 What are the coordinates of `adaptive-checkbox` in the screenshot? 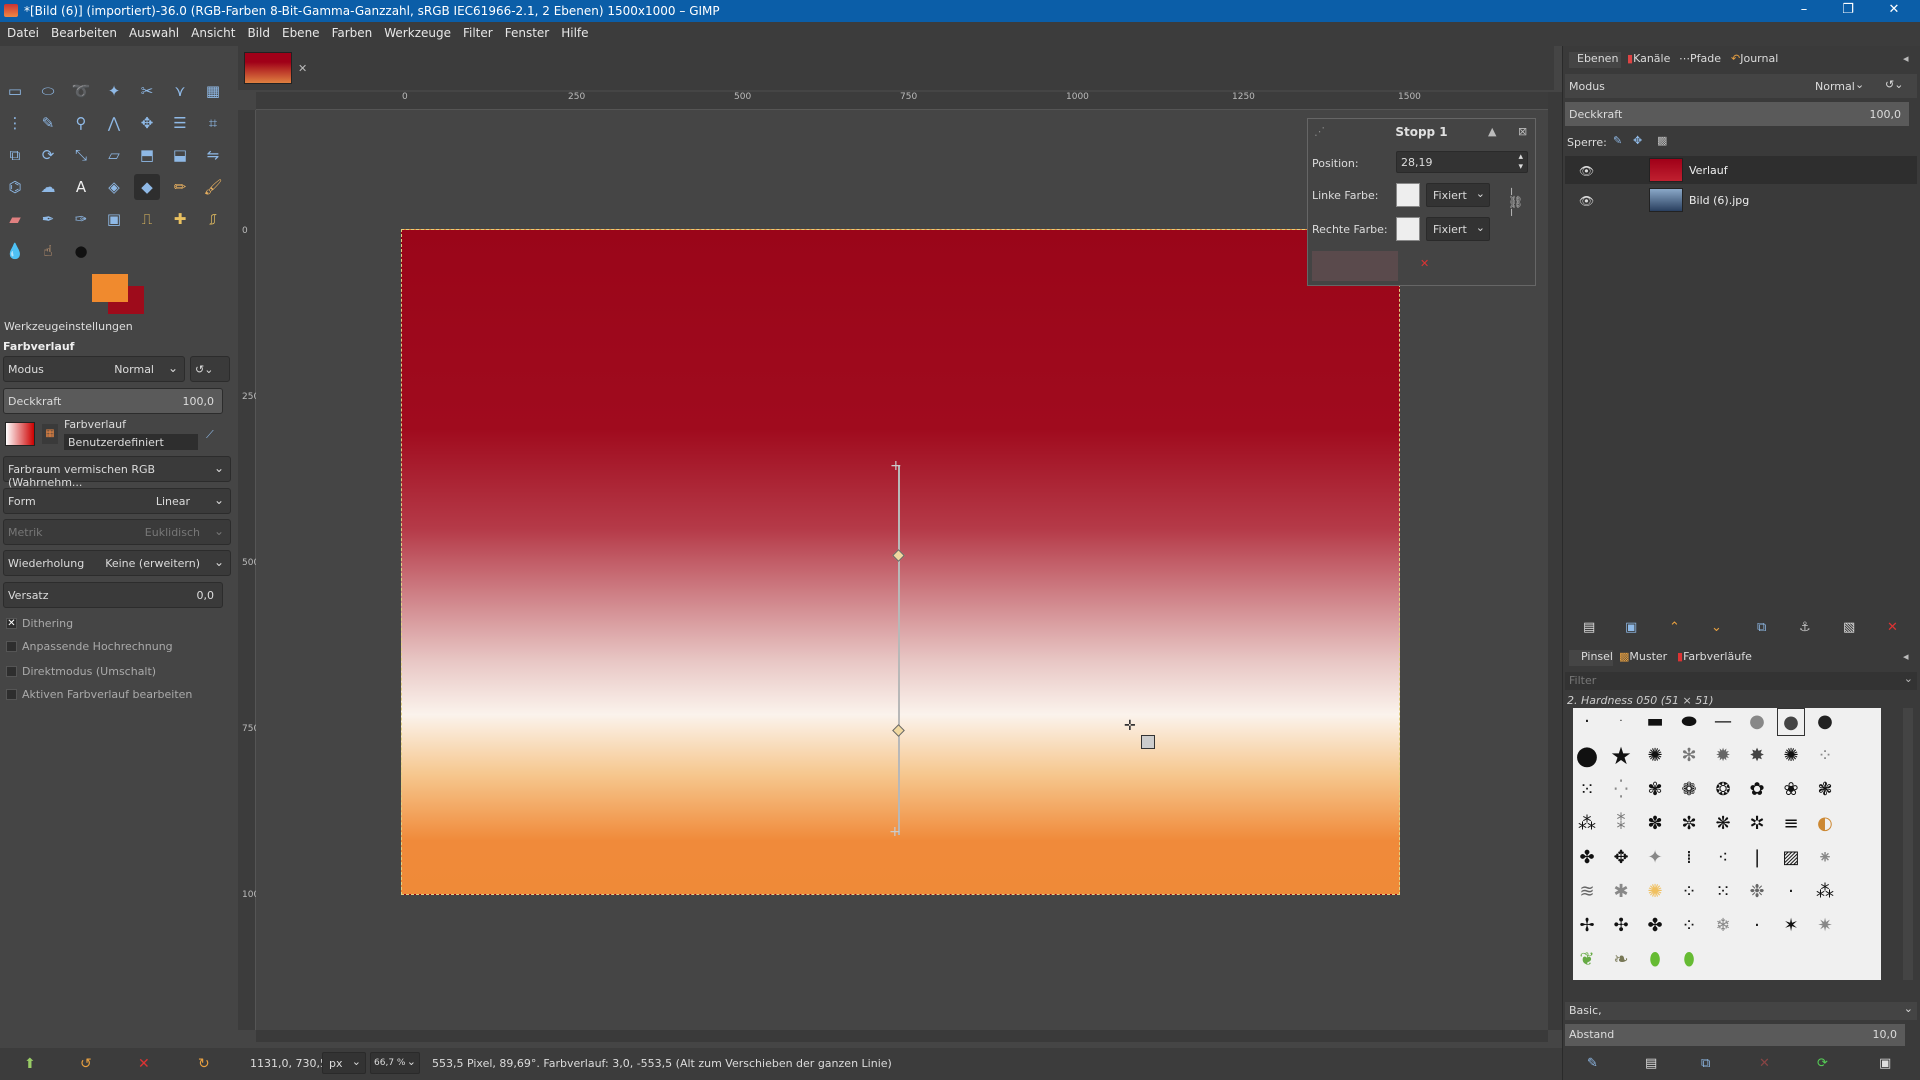 It's located at (11, 646).